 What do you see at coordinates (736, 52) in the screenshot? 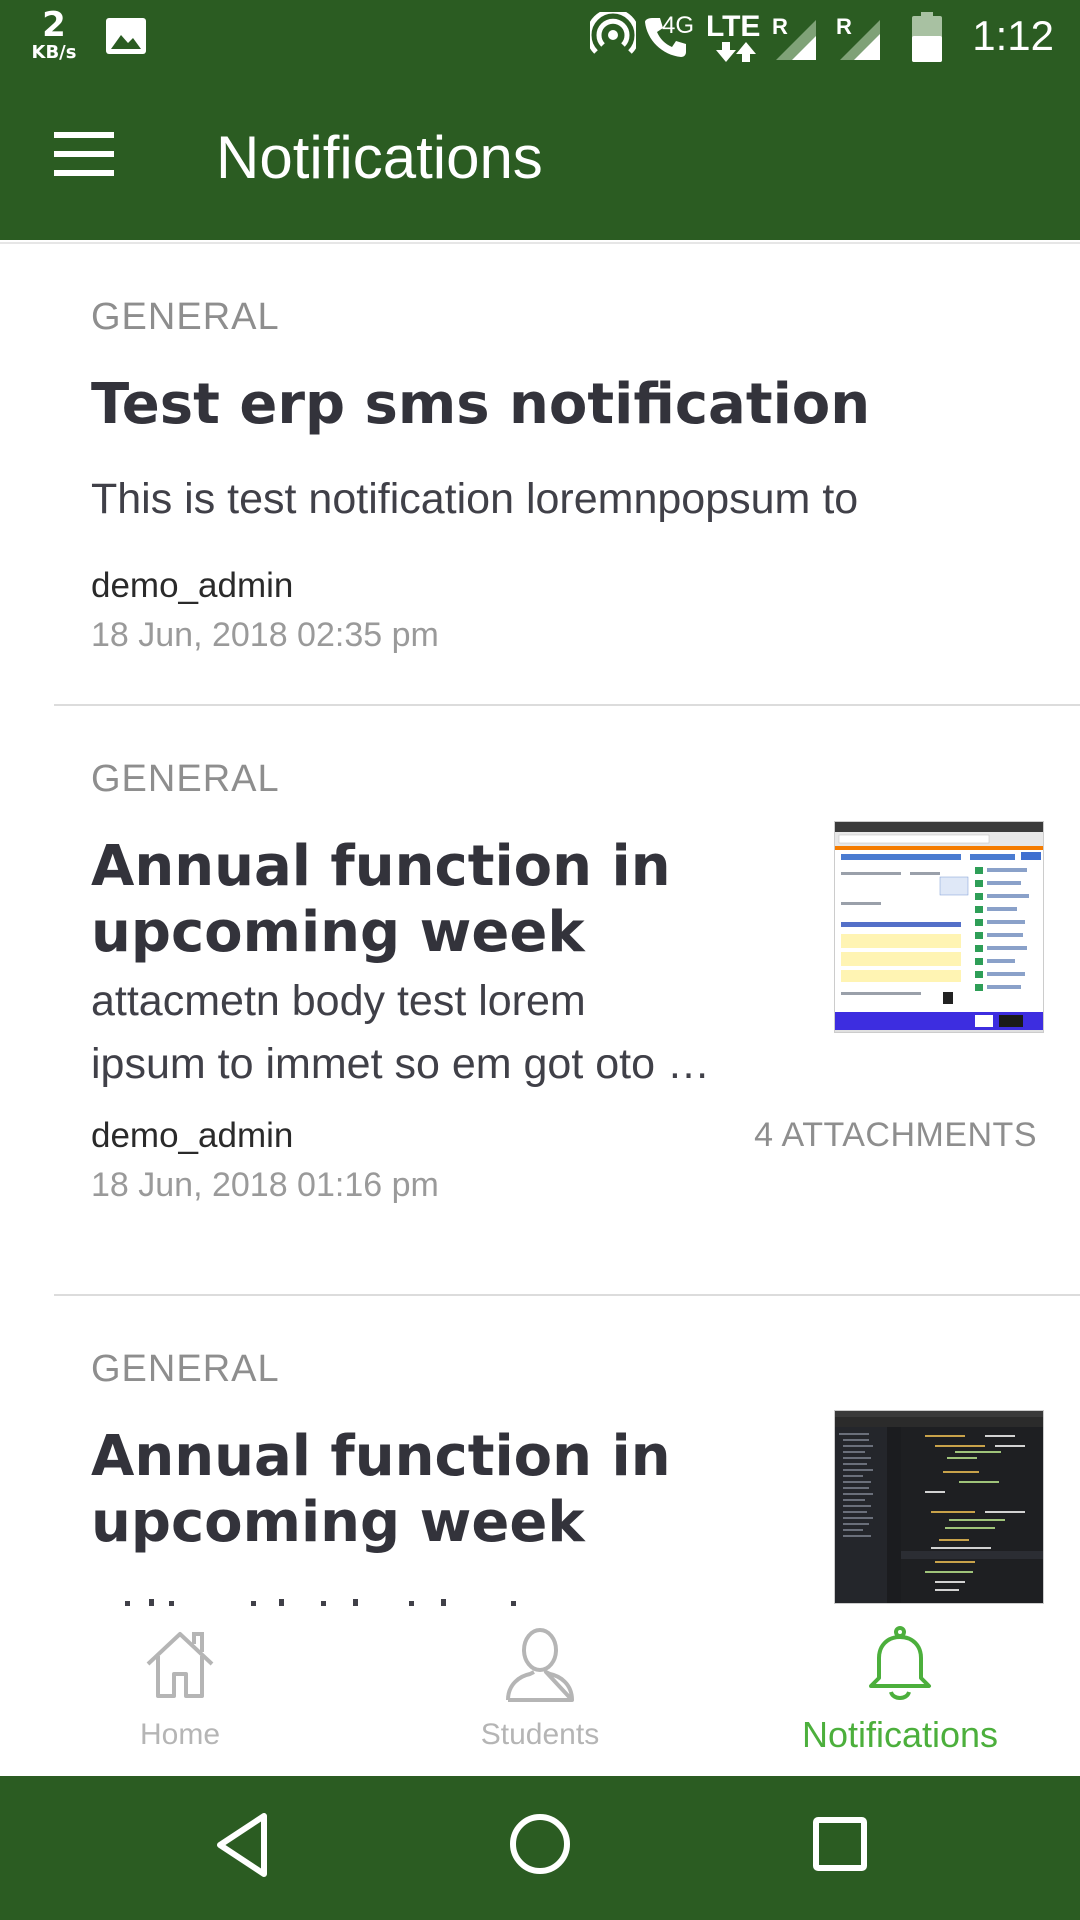
I see `data-arrows-icon` at bounding box center [736, 52].